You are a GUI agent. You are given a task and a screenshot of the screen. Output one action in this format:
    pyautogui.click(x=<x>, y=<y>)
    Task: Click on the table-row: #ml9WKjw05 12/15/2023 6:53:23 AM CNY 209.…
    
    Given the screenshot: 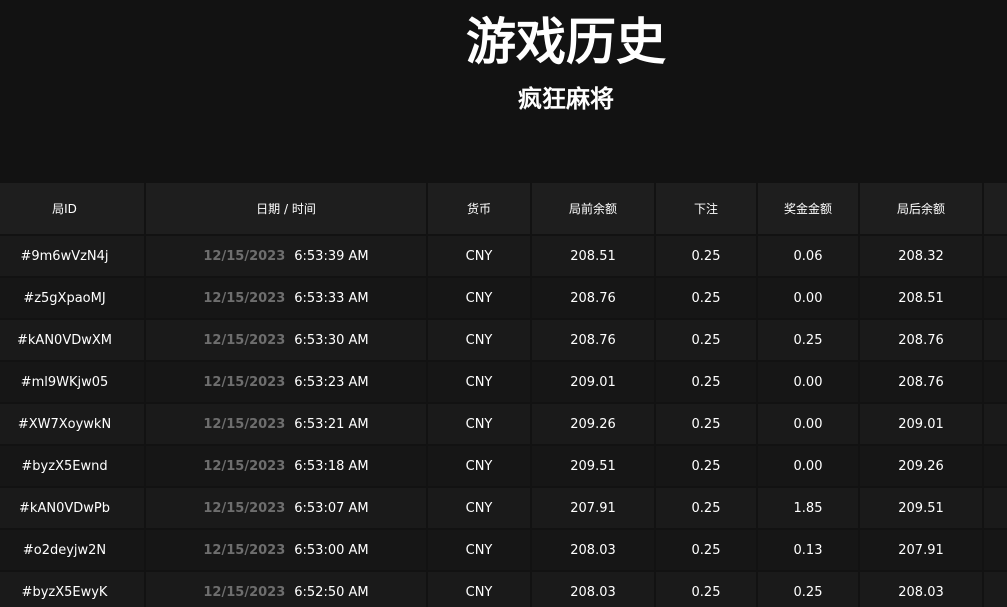 What is the action you would take?
    pyautogui.click(x=503, y=382)
    